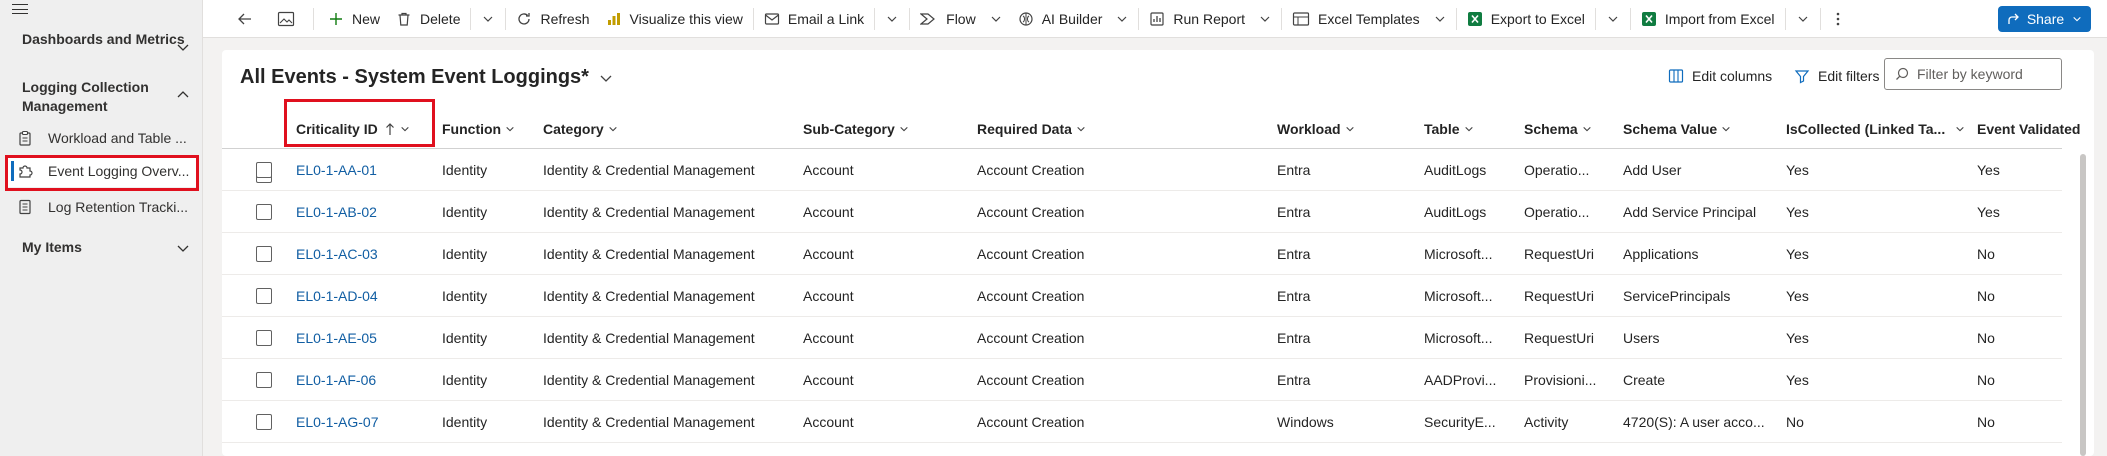  I want to click on edit-filters-button: Edit filters, so click(1836, 76).